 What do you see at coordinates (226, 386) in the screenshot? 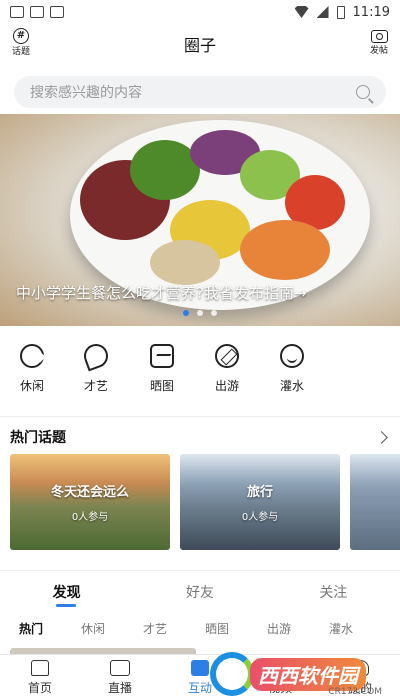
I see `category-label: 出游` at bounding box center [226, 386].